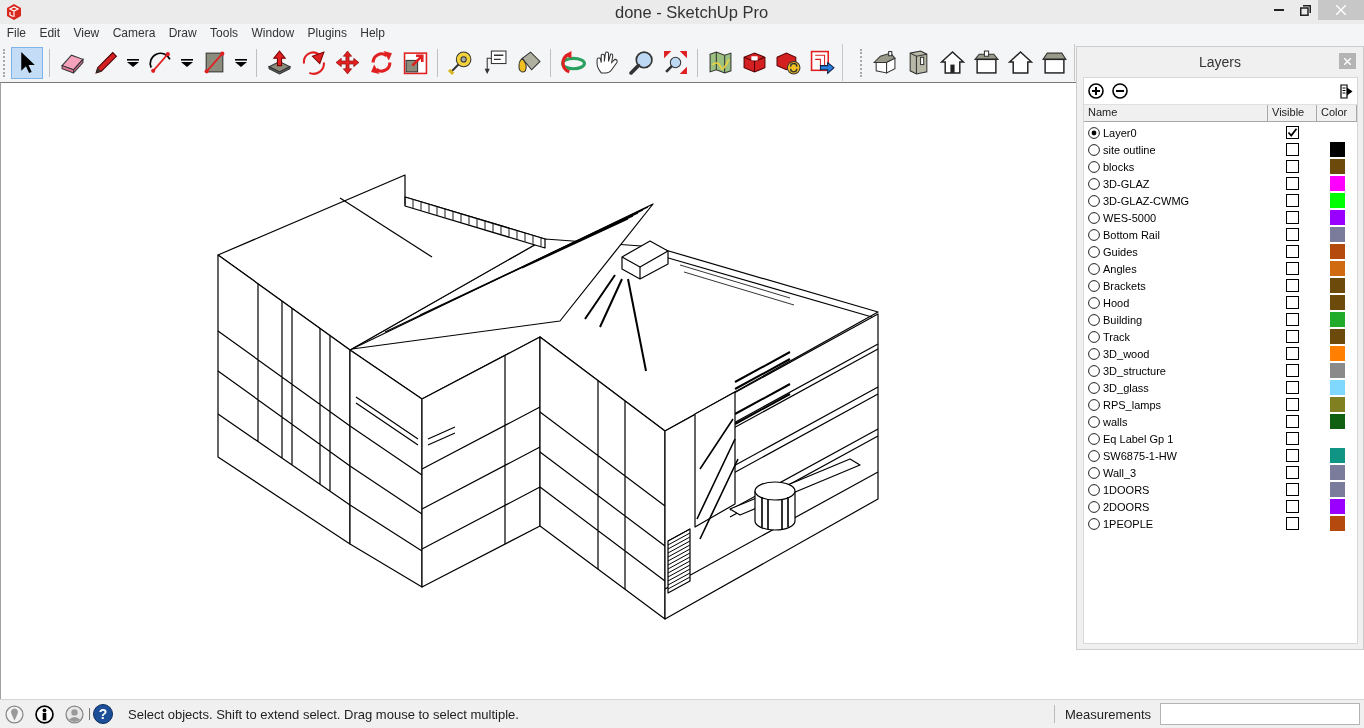 Image resolution: width=1364 pixels, height=728 pixels. What do you see at coordinates (1176, 113) in the screenshot?
I see `column-header: Name` at bounding box center [1176, 113].